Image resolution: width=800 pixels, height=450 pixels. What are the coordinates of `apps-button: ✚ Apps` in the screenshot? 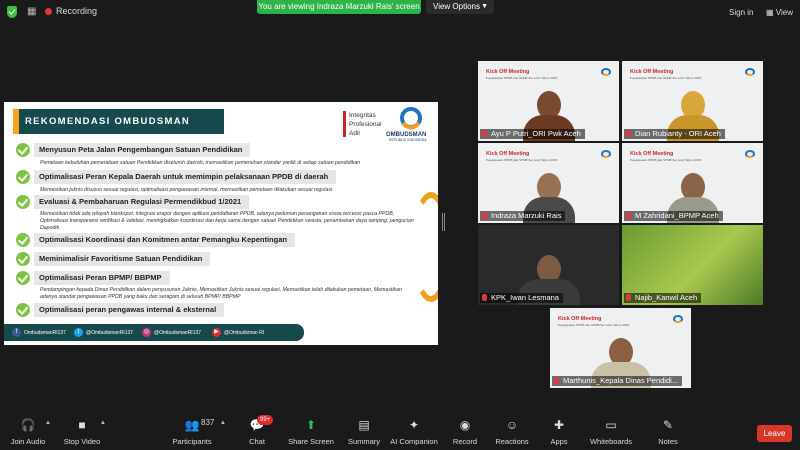 It's located at (559, 431).